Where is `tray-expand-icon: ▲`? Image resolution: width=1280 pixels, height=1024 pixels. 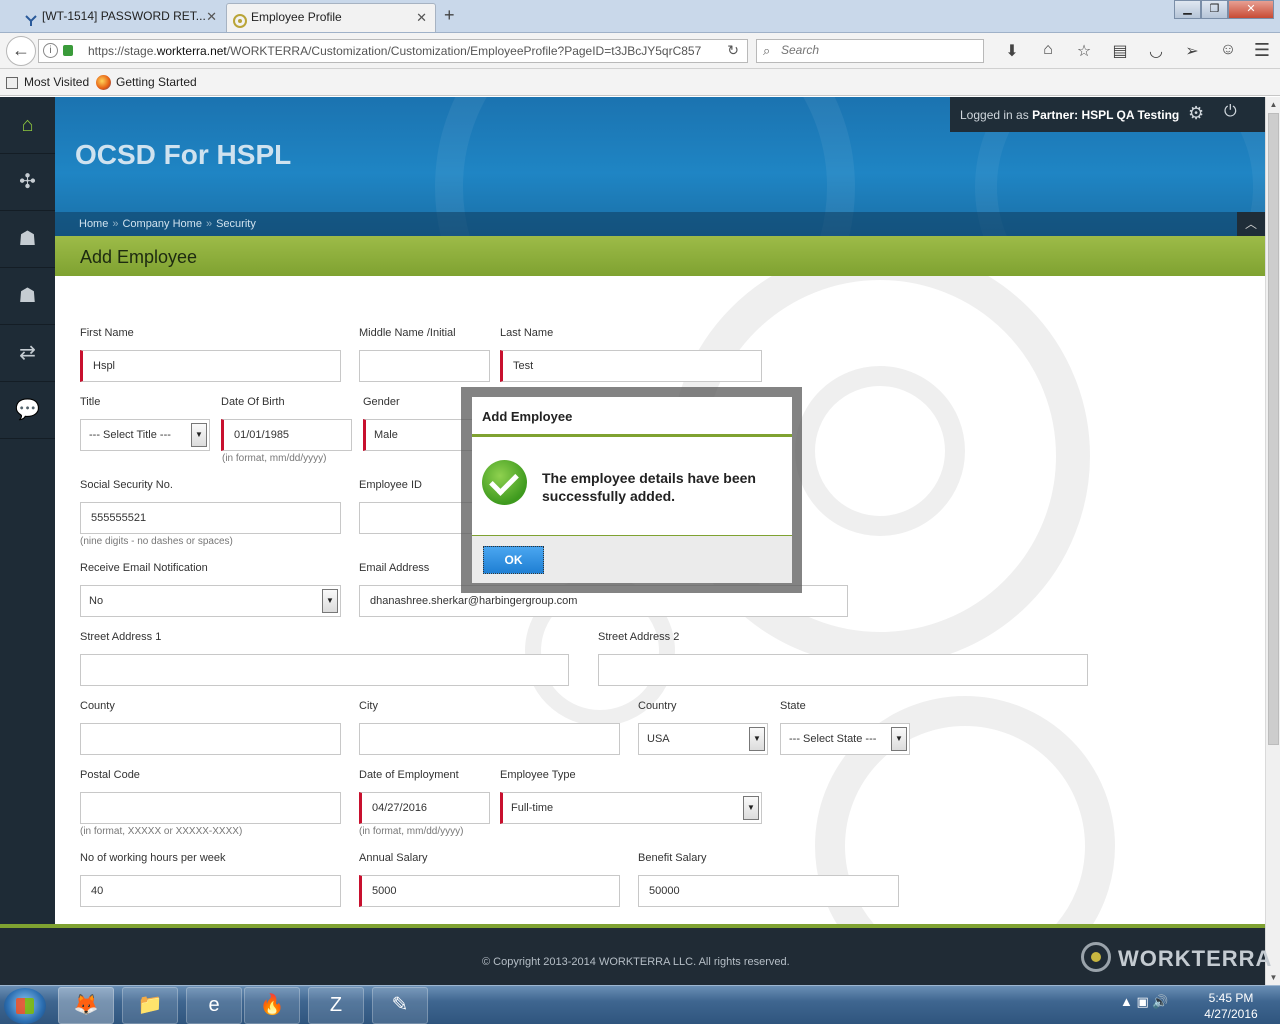
tray-expand-icon: ▲ is located at coordinates (1126, 1001).